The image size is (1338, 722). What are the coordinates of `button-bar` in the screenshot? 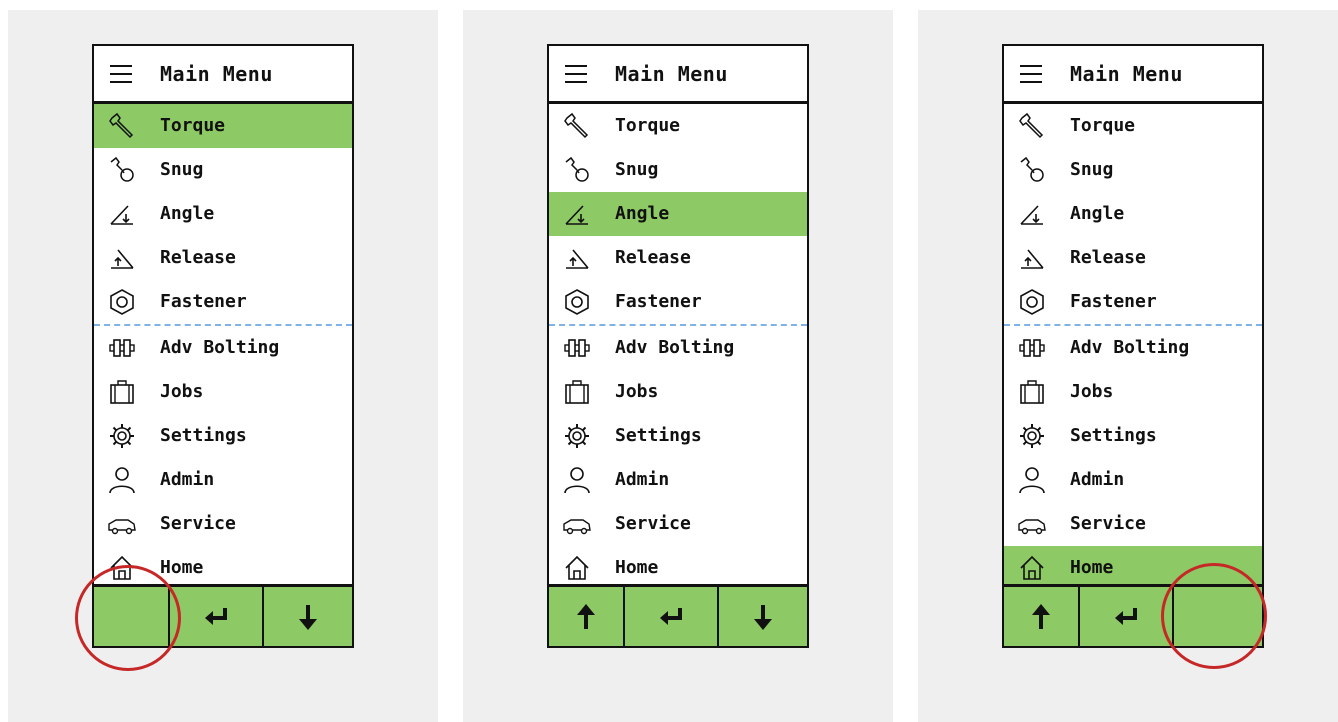 It's located at (678, 615).